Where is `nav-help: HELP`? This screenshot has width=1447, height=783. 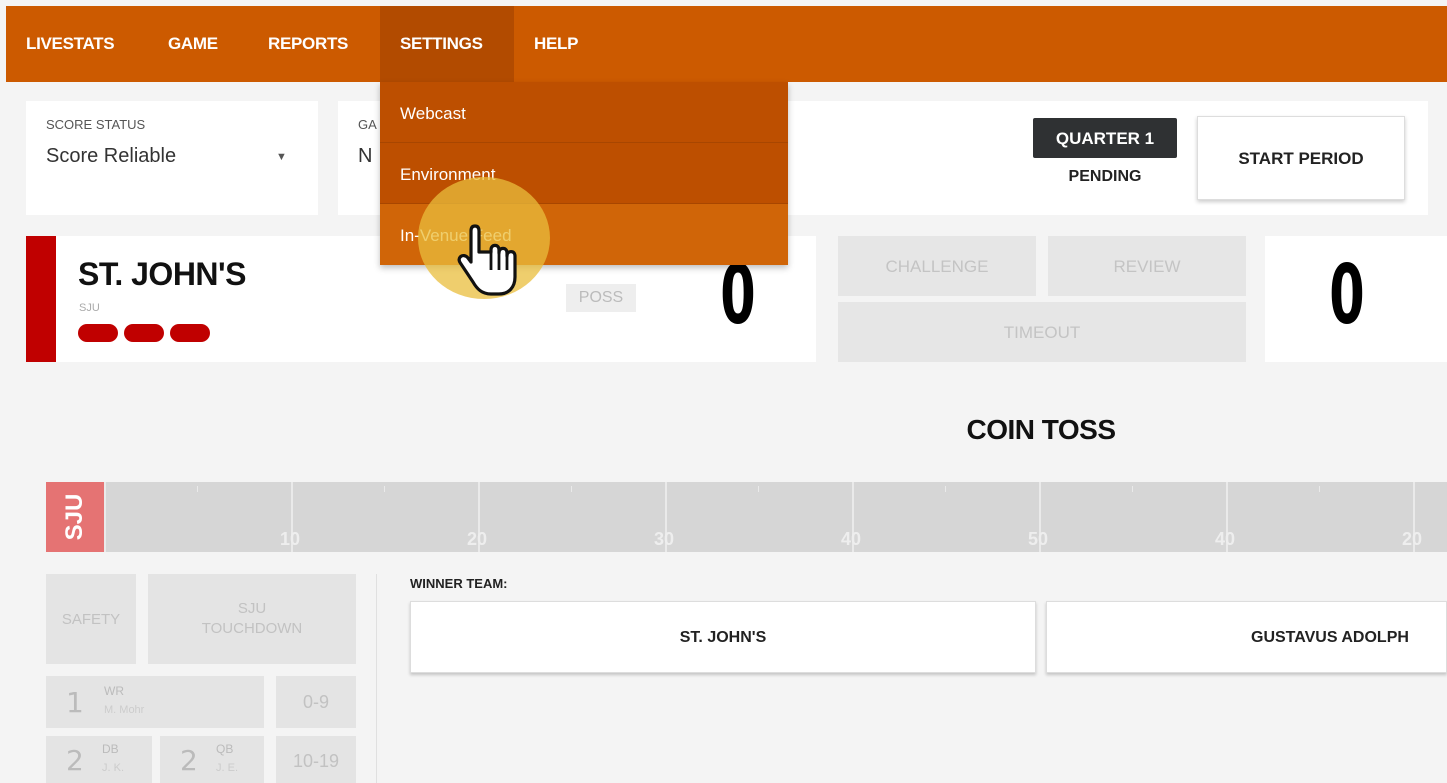 nav-help: HELP is located at coordinates (556, 44).